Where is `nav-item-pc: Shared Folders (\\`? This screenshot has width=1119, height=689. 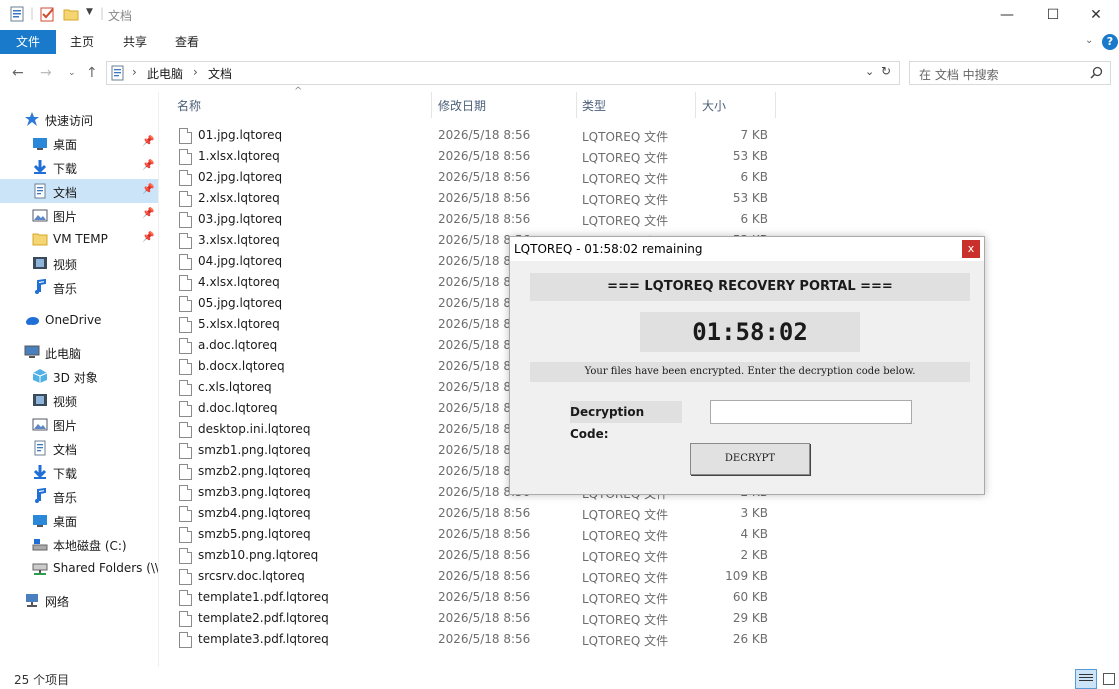 nav-item-pc: Shared Folders (\\ is located at coordinates (79, 568).